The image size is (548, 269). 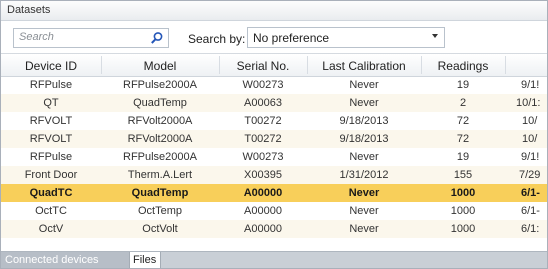 What do you see at coordinates (51, 193) in the screenshot?
I see `cell-device-id: QuadTC` at bounding box center [51, 193].